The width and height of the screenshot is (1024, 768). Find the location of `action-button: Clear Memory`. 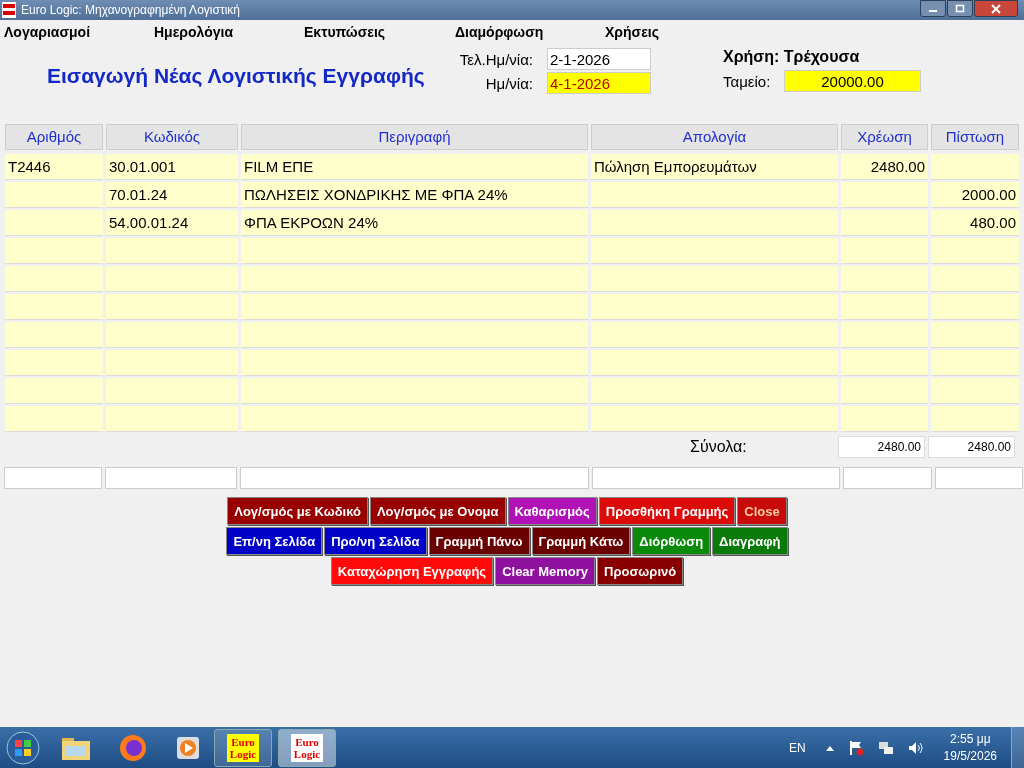

action-button: Clear Memory is located at coordinates (545, 571).